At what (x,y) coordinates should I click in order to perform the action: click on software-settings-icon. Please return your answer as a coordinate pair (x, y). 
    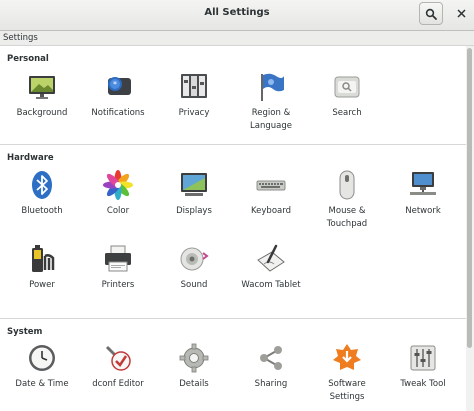
    Looking at the image, I should click on (347, 357).